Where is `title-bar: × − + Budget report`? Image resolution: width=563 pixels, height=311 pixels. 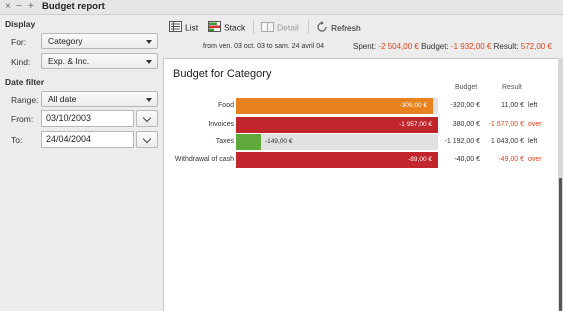 title-bar: × − + Budget report is located at coordinates (281, 7).